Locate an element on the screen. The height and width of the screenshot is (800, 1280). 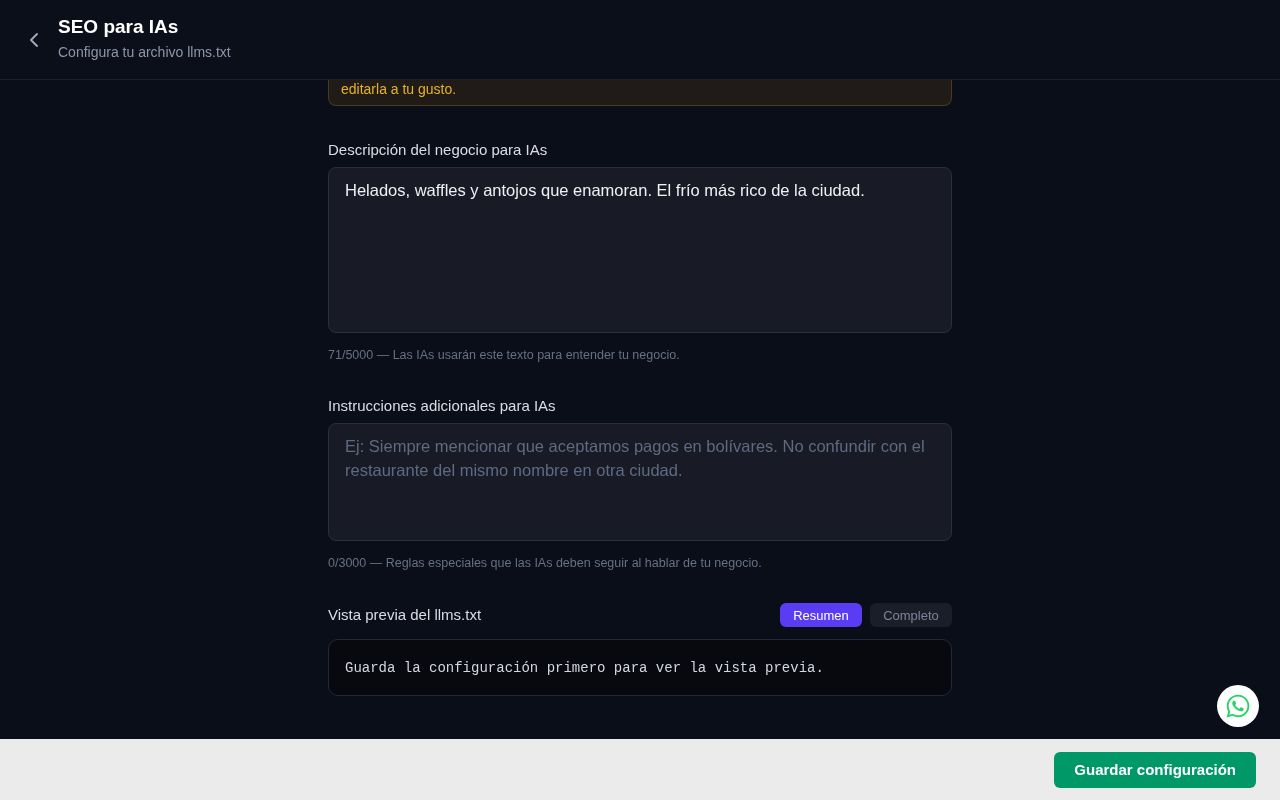
text-area: Helados, waffles y antojos que enamoran. El frío más rico de la ciudad. is located at coordinates (640, 250).